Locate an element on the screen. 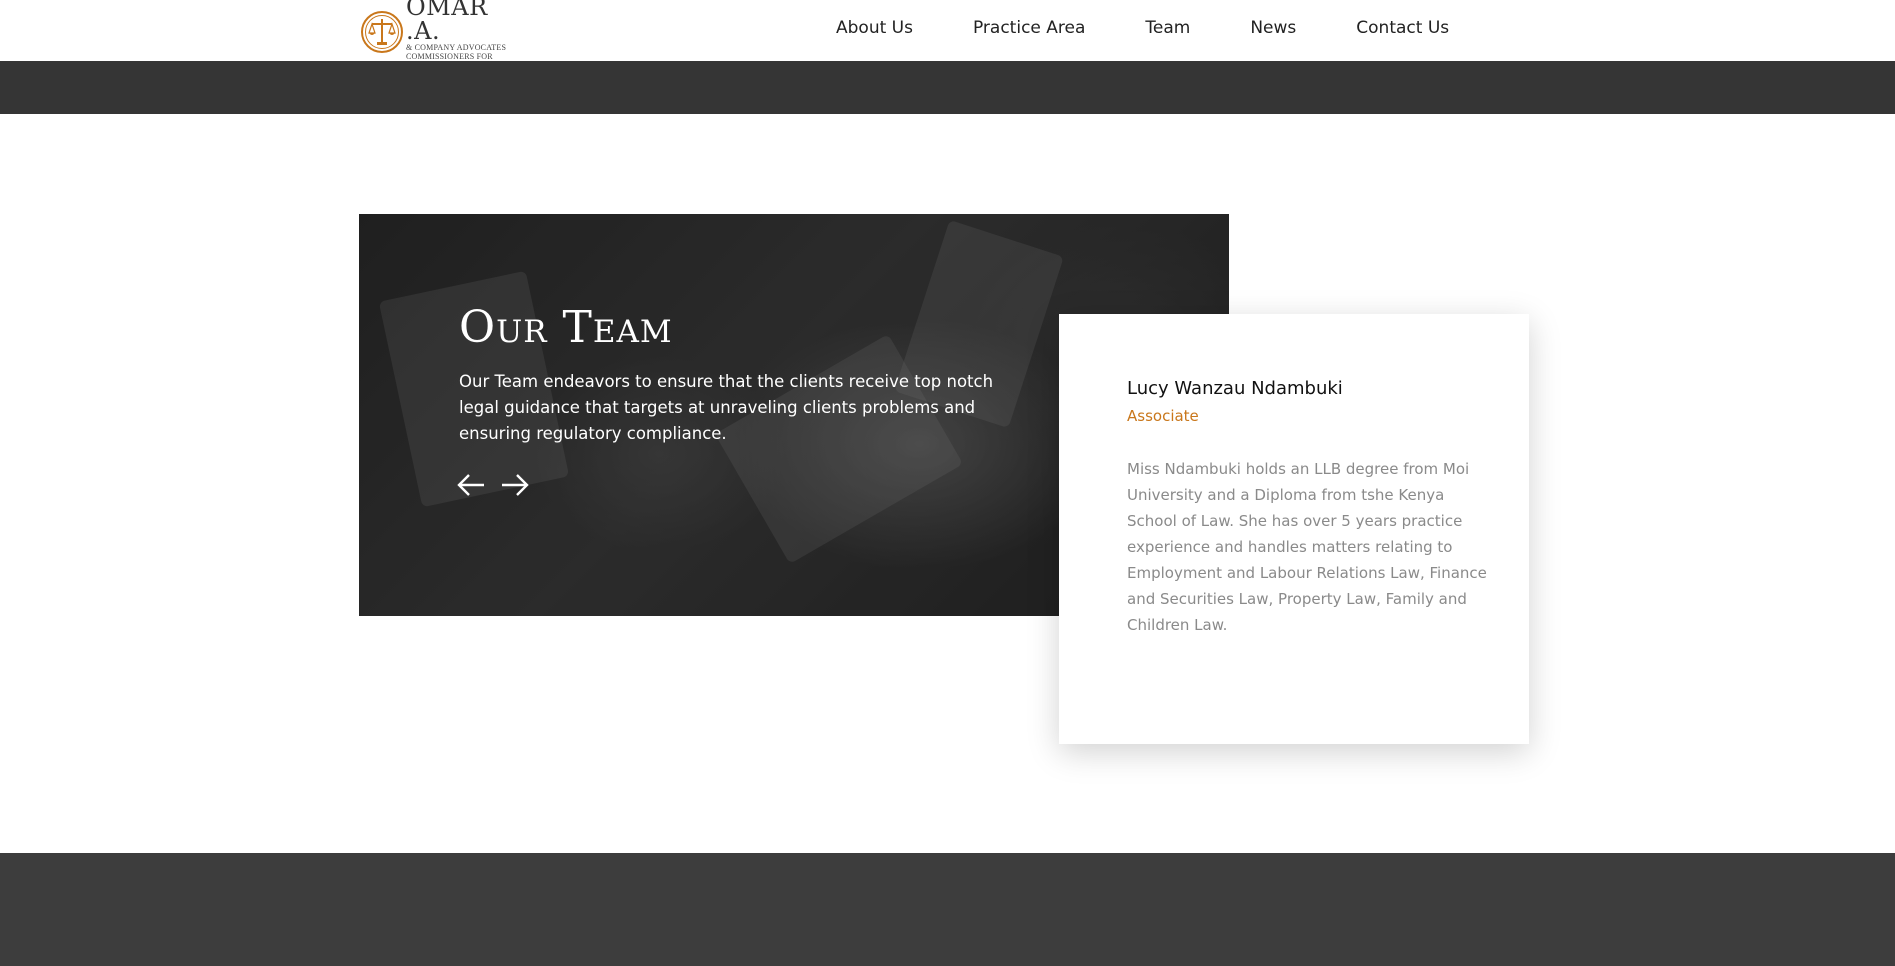 The width and height of the screenshot is (1895, 966). scales-of-justice-icon is located at coordinates (382, 32).